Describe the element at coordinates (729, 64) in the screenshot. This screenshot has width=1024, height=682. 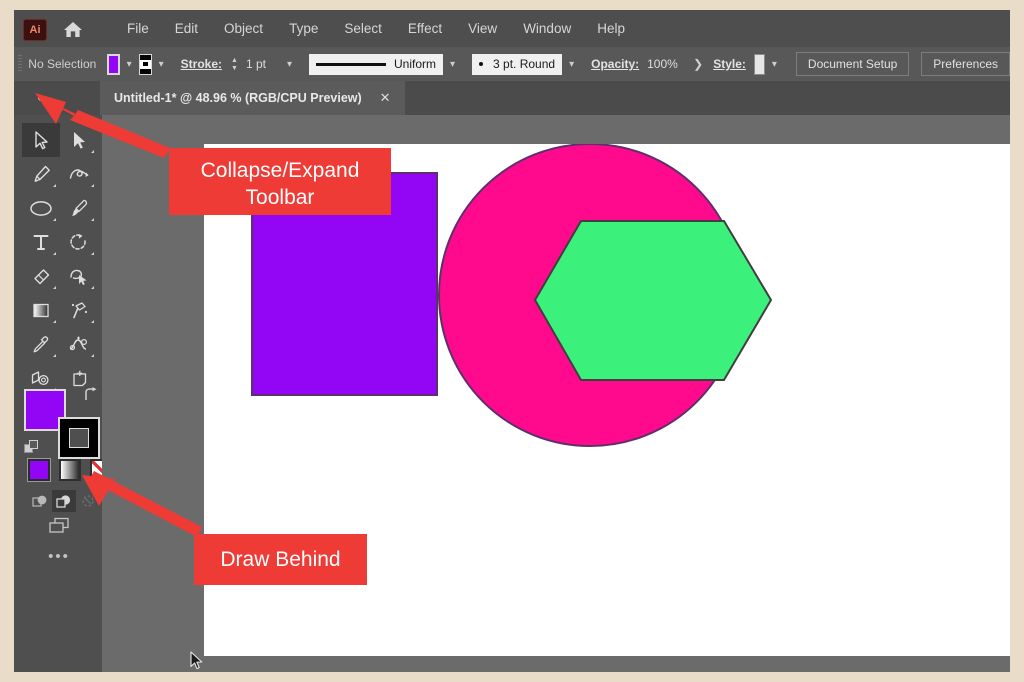
I see `style-label: Style:` at that location.